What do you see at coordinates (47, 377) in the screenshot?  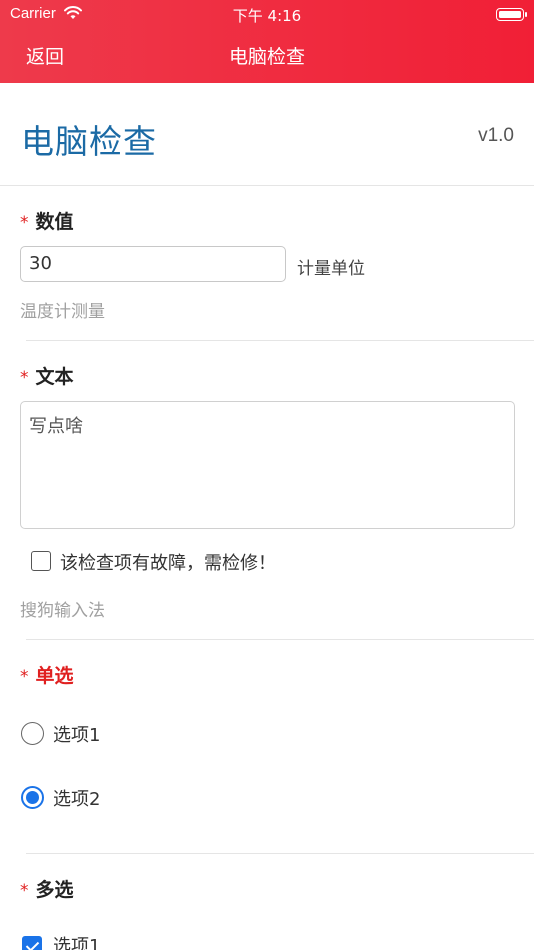 I see `text-field-label: * 文本` at bounding box center [47, 377].